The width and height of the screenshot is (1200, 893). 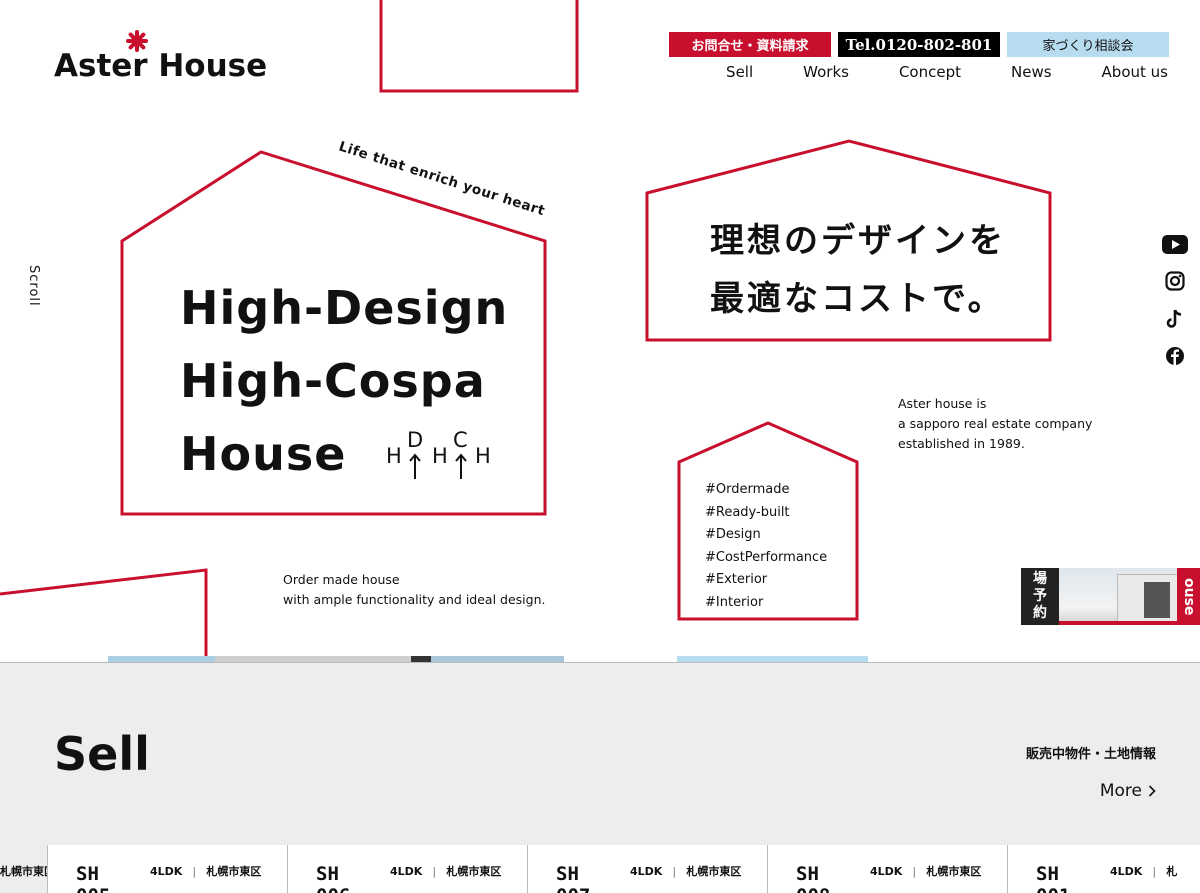 I want to click on instagram-icon, so click(x=1175, y=281).